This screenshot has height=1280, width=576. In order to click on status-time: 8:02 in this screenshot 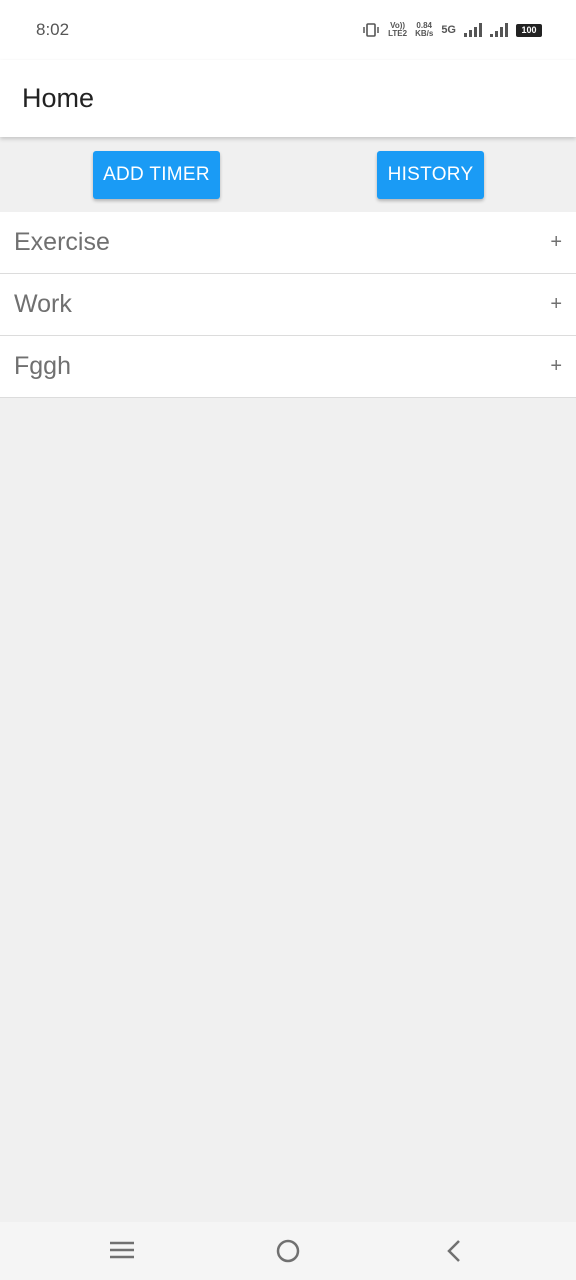, I will do `click(53, 29)`.